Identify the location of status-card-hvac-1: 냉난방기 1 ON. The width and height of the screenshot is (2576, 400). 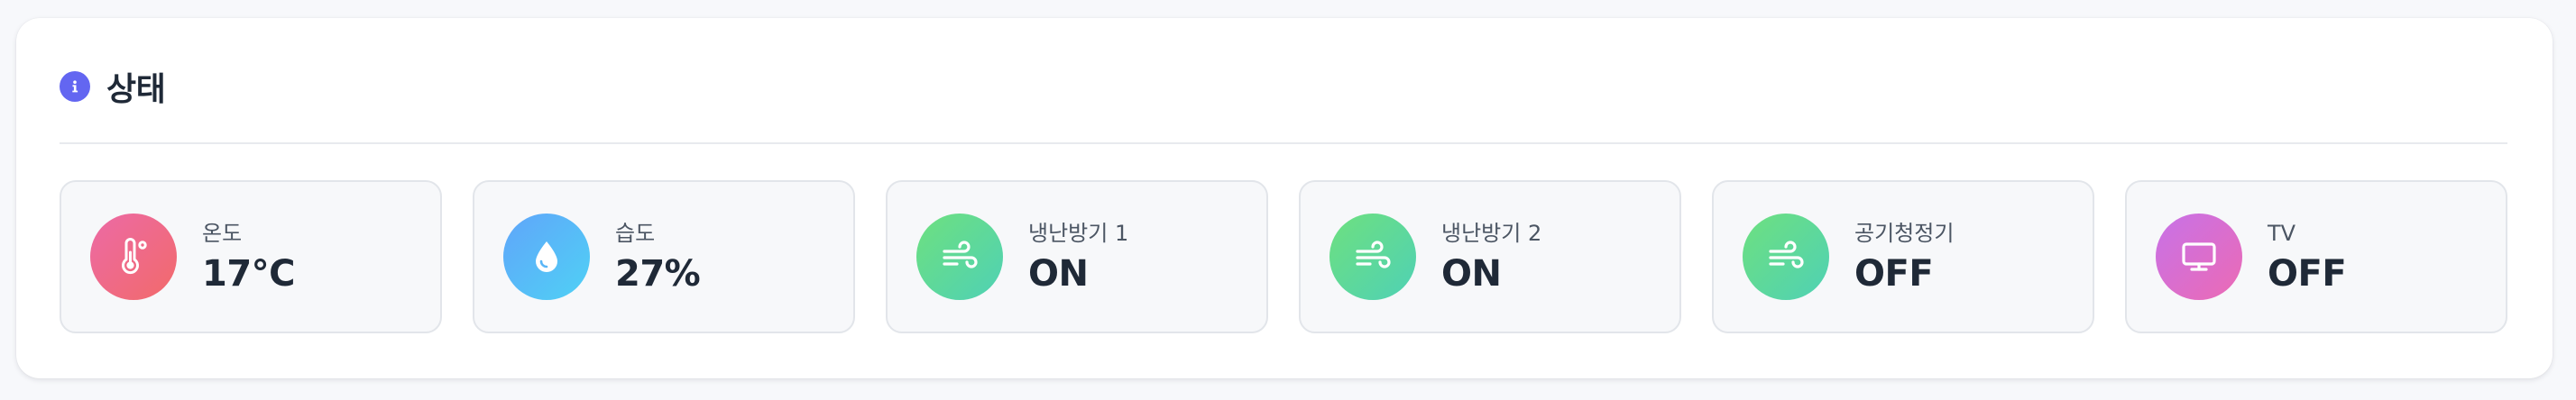
(1077, 257).